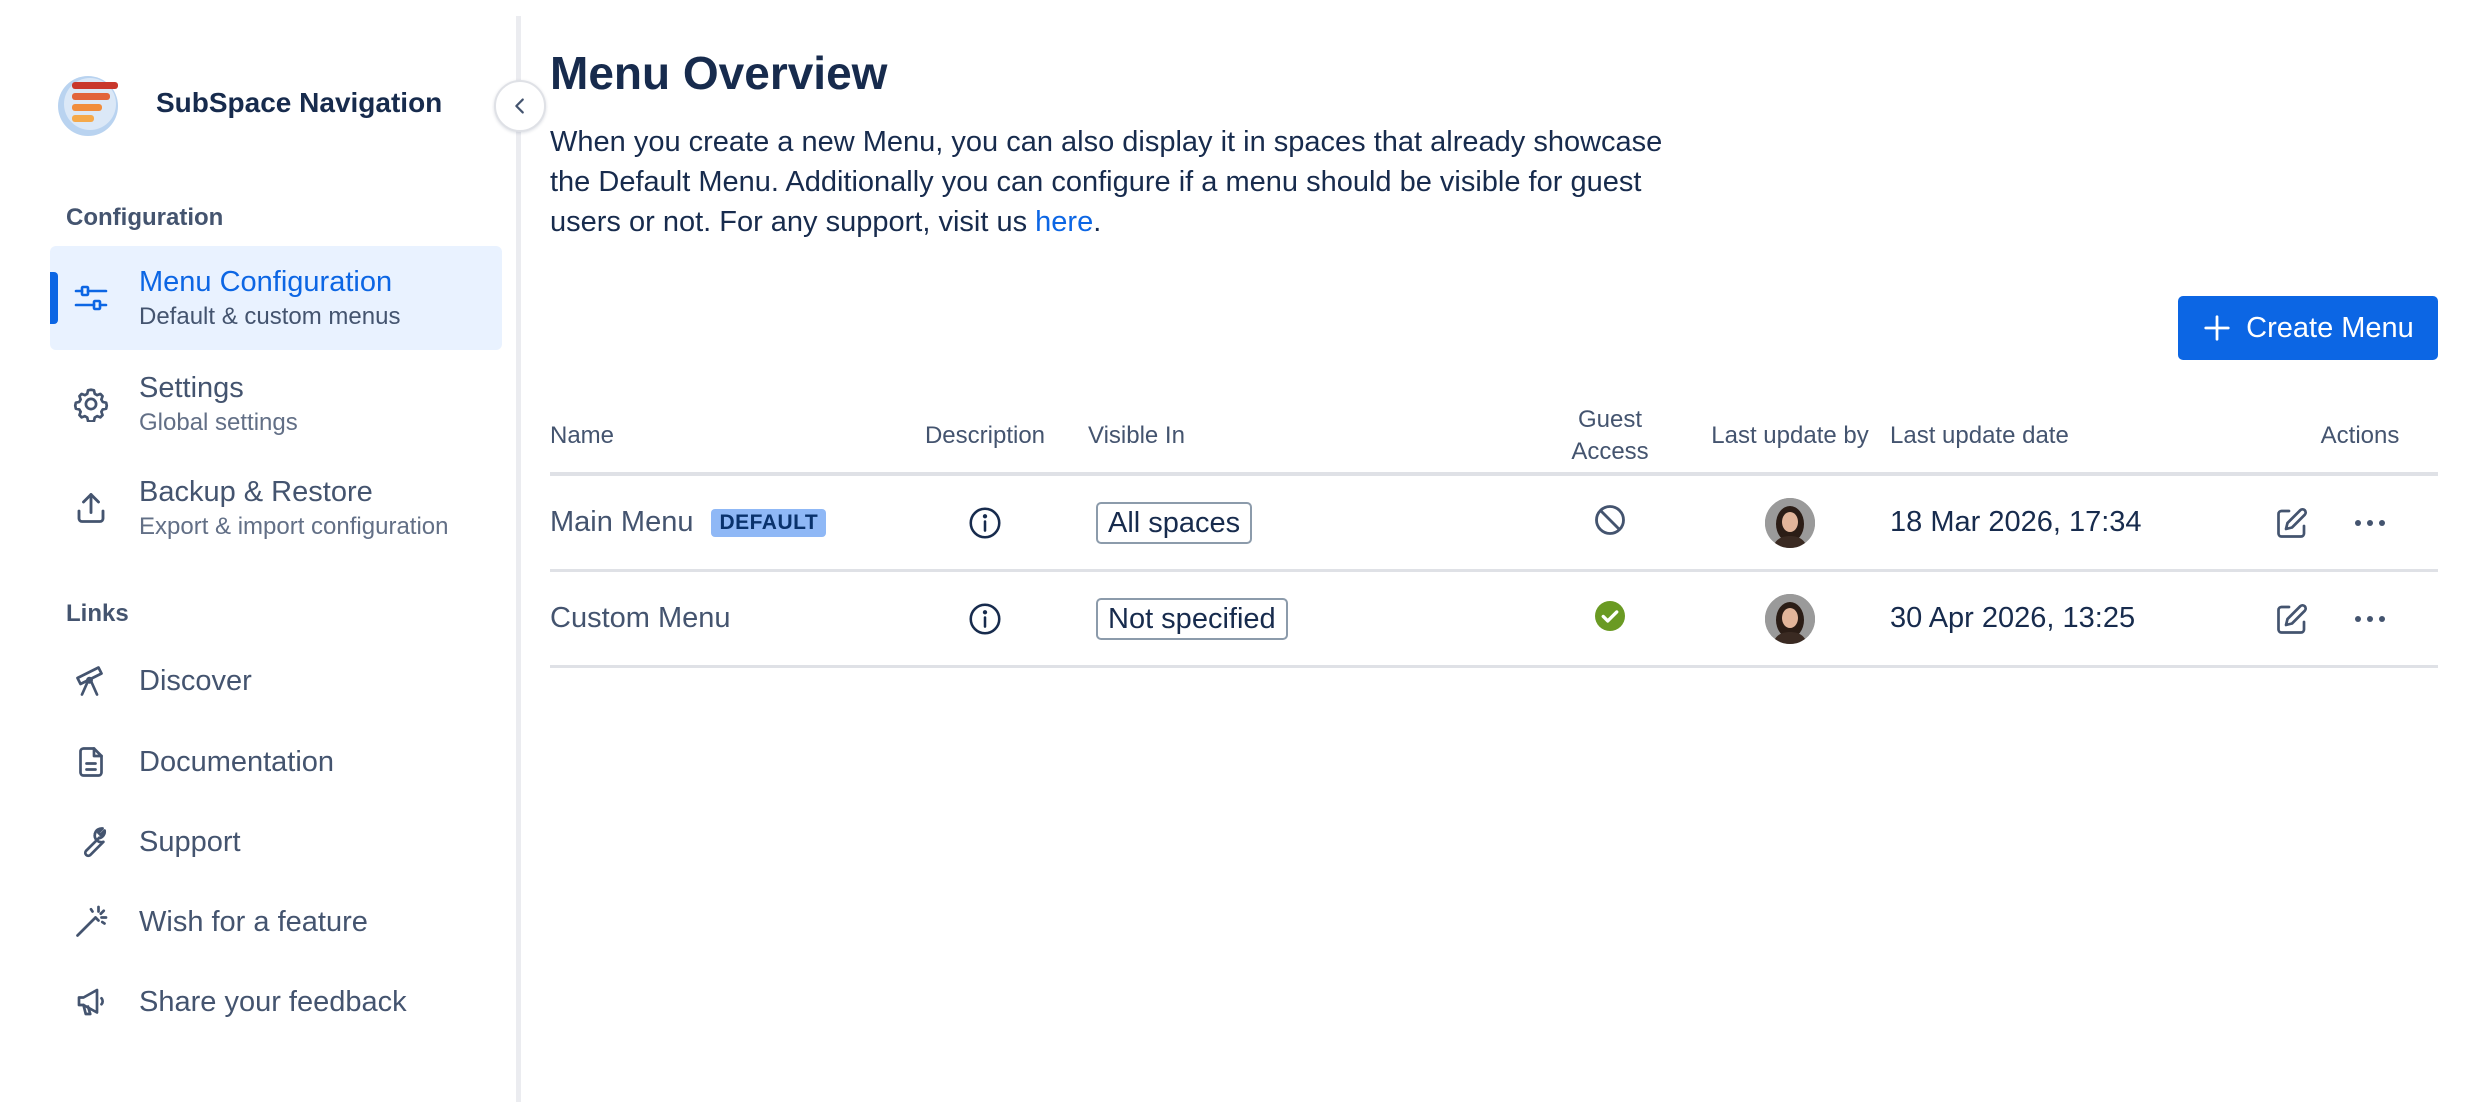 The image size is (2488, 1102). Describe the element at coordinates (719, 73) in the screenshot. I see `page-title: Menu Overview` at that location.